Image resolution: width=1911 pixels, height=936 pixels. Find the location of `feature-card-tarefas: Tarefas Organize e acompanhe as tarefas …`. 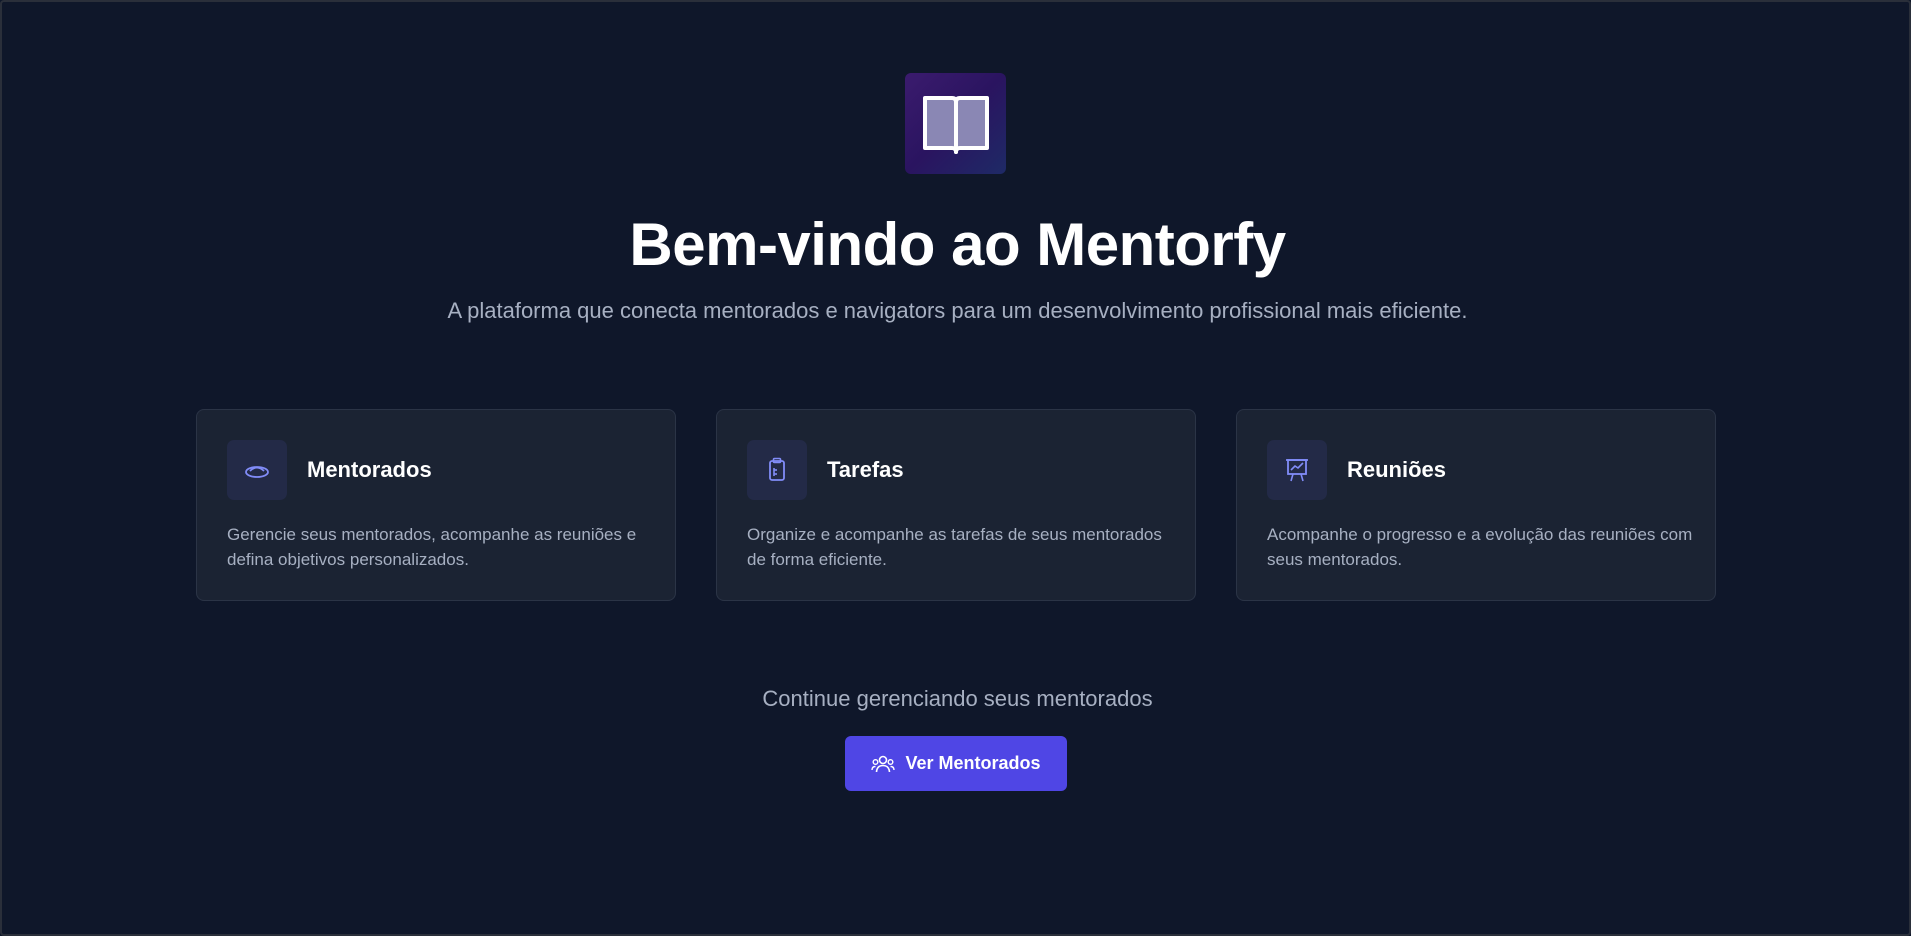

feature-card-tarefas: Tarefas Organize e acompanhe as tarefas … is located at coordinates (956, 505).